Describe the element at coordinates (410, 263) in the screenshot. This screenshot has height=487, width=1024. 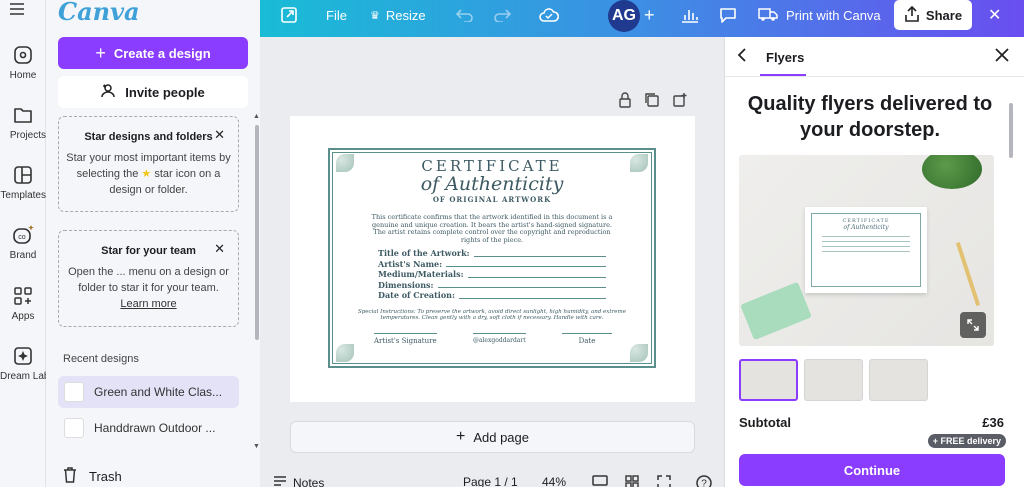
I see `field-label: Artist's Name:` at that location.